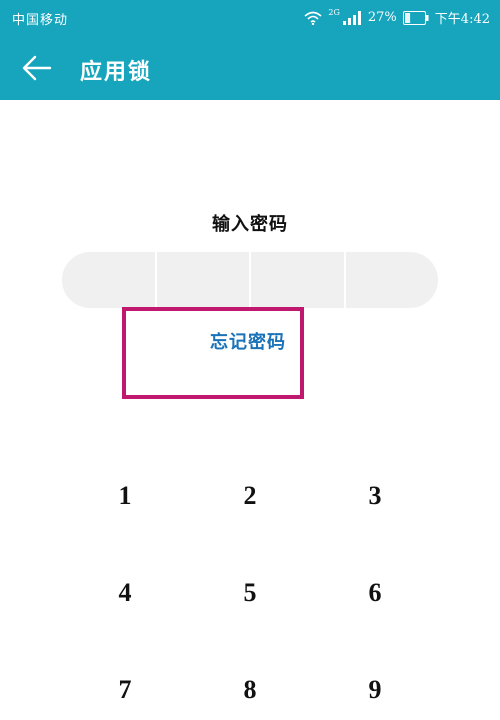 The width and height of the screenshot is (500, 720). Describe the element at coordinates (375, 593) in the screenshot. I see `keypad-key-6: 6` at that location.